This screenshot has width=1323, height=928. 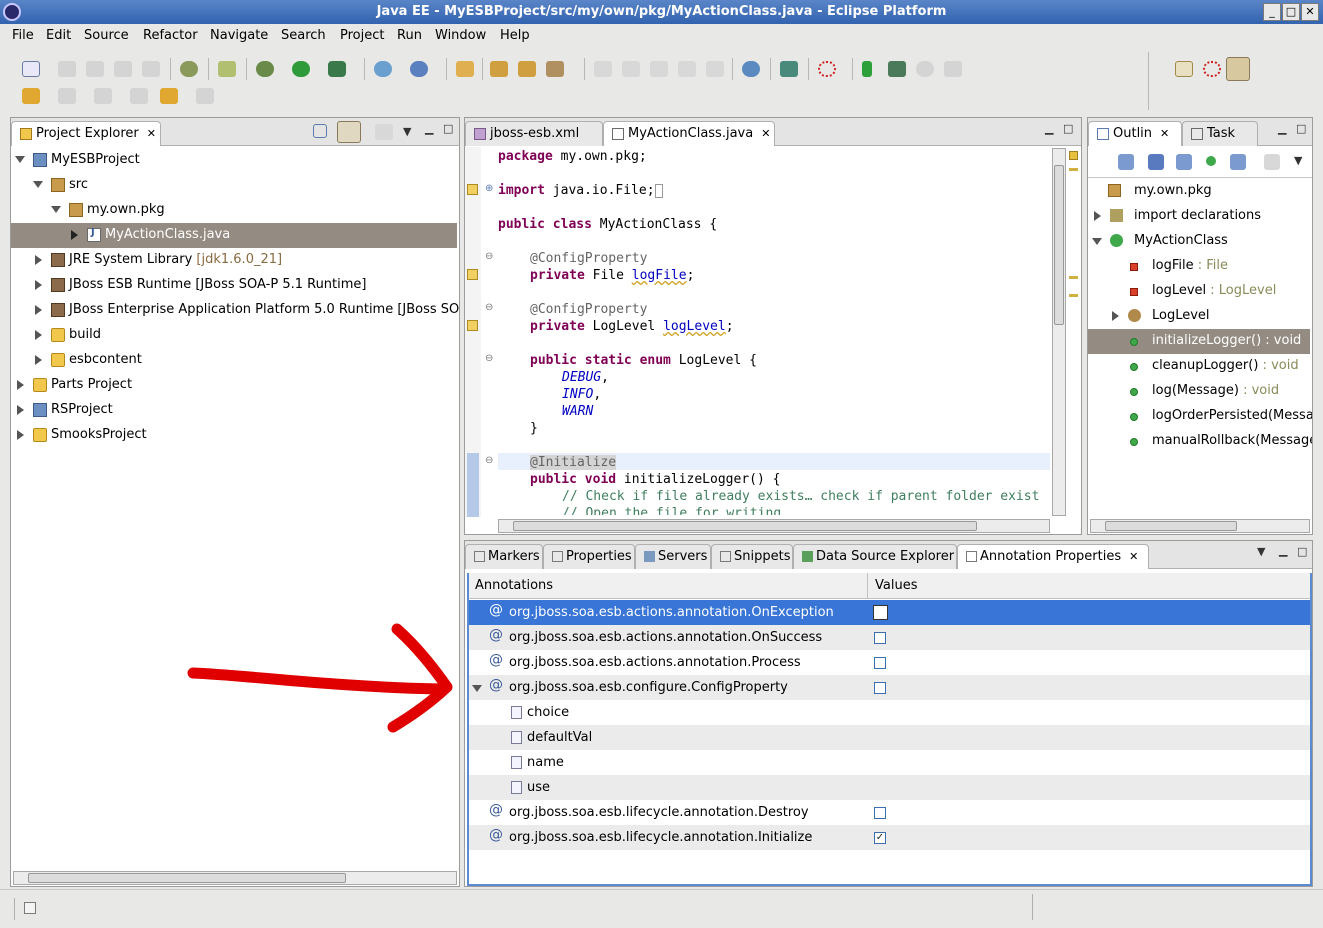 I want to click on menu-source: Source, so click(x=106, y=35).